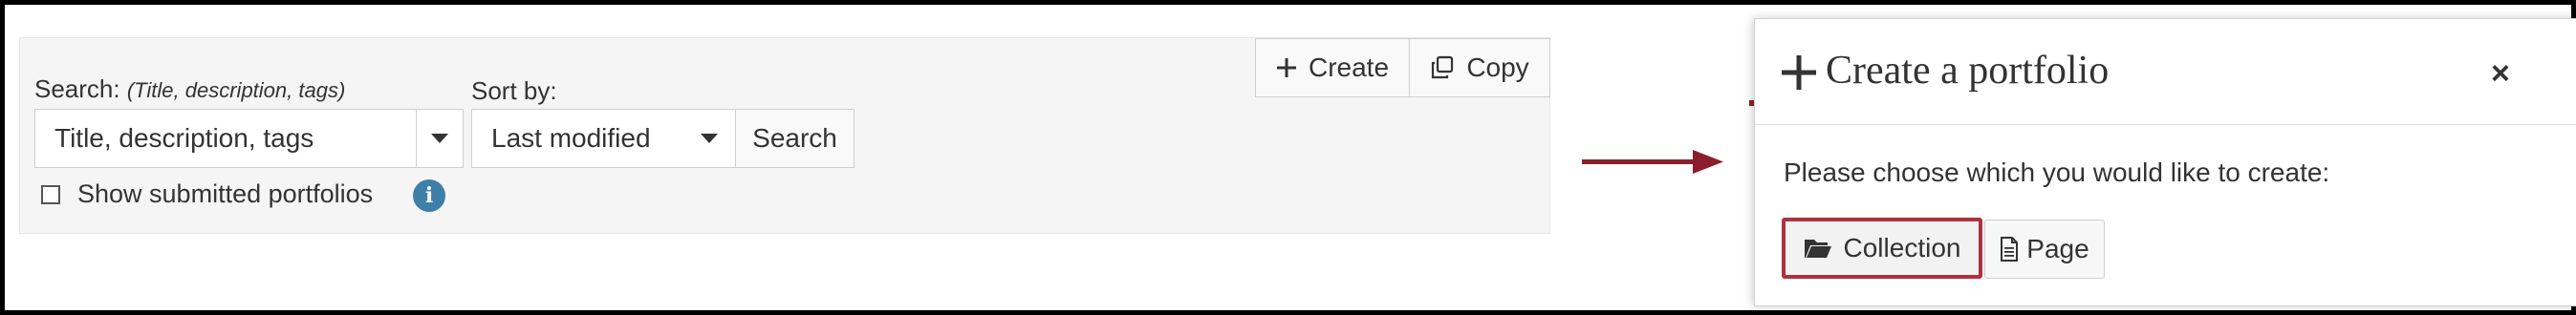 The width and height of the screenshot is (2576, 315). Describe the element at coordinates (50, 194) in the screenshot. I see `show-submitted-checkbox` at that location.